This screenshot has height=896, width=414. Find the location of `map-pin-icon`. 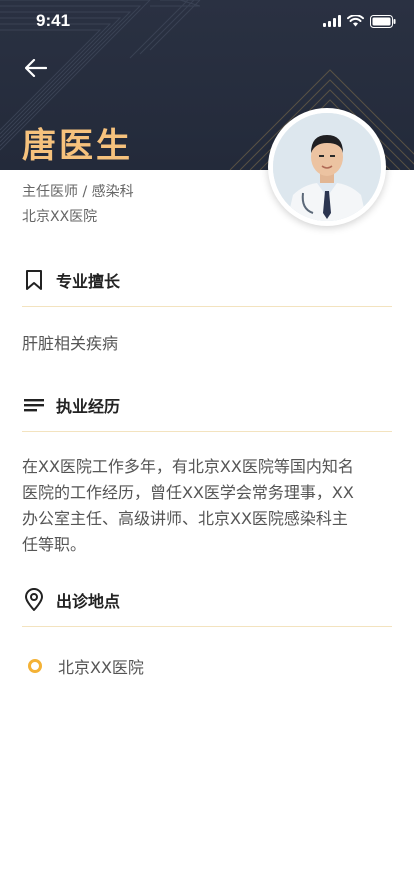

map-pin-icon is located at coordinates (34, 600).